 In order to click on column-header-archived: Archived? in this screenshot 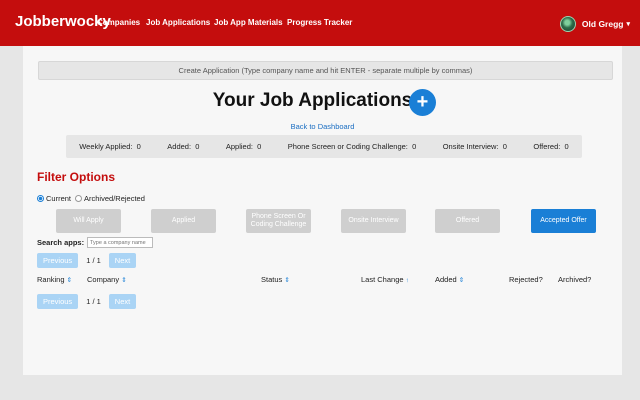, I will do `click(574, 279)`.